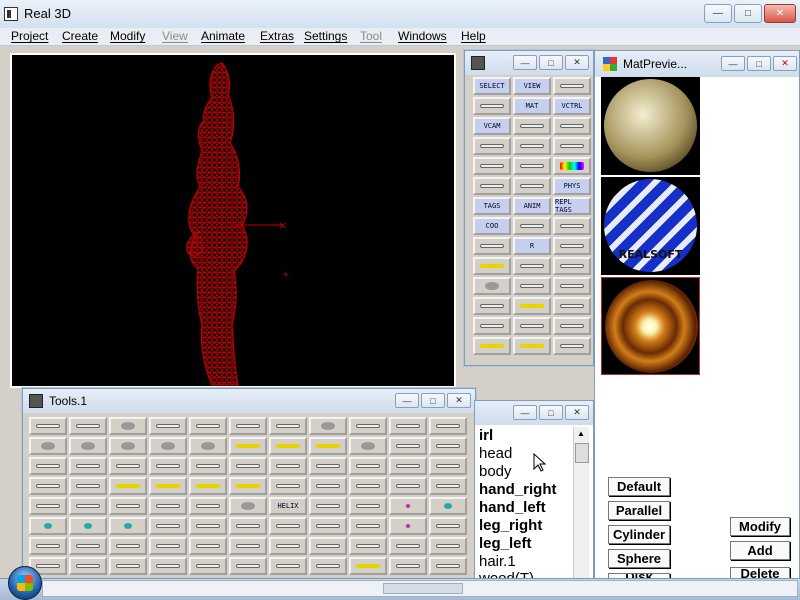 Image resolution: width=800 pixels, height=600 pixels. What do you see at coordinates (577, 62) in the screenshot?
I see `palette-close-button: ✕` at bounding box center [577, 62].